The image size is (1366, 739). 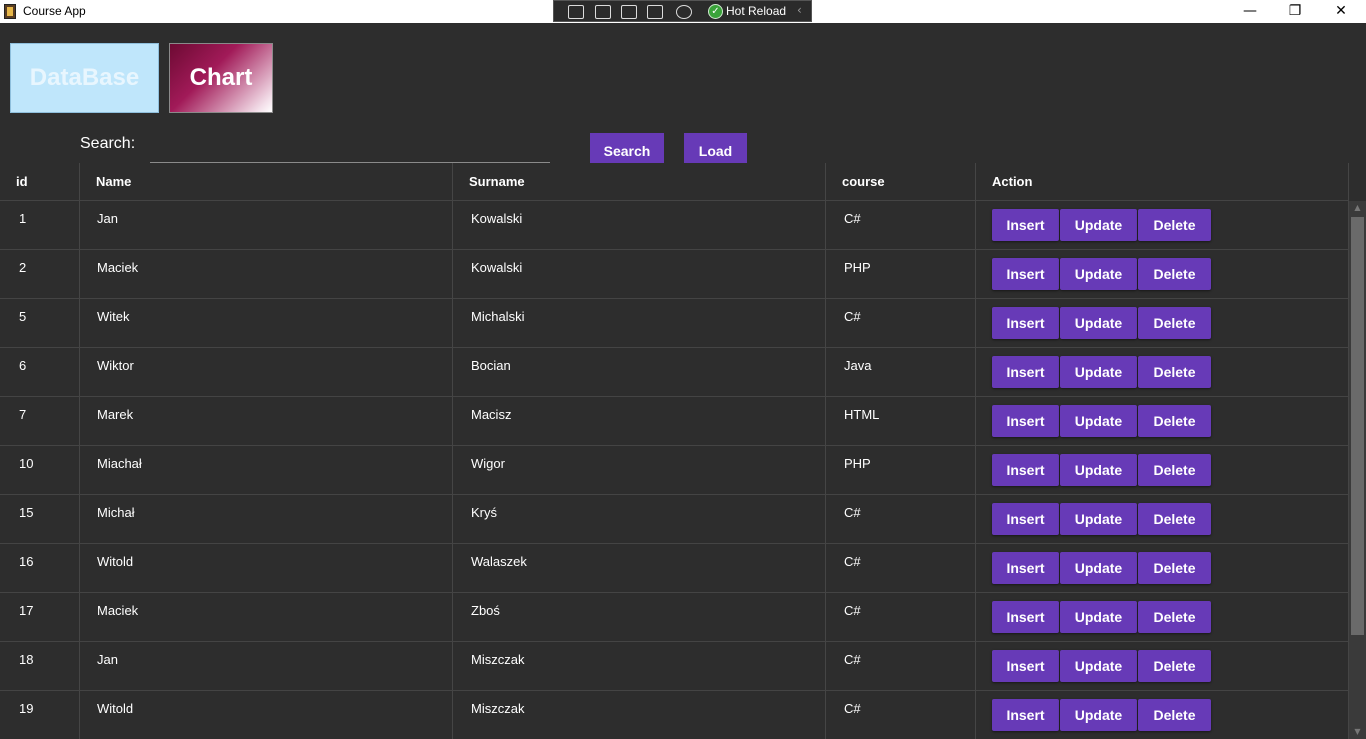 I want to click on table-scrollbar: ▲ ▼, so click(x=1357, y=470).